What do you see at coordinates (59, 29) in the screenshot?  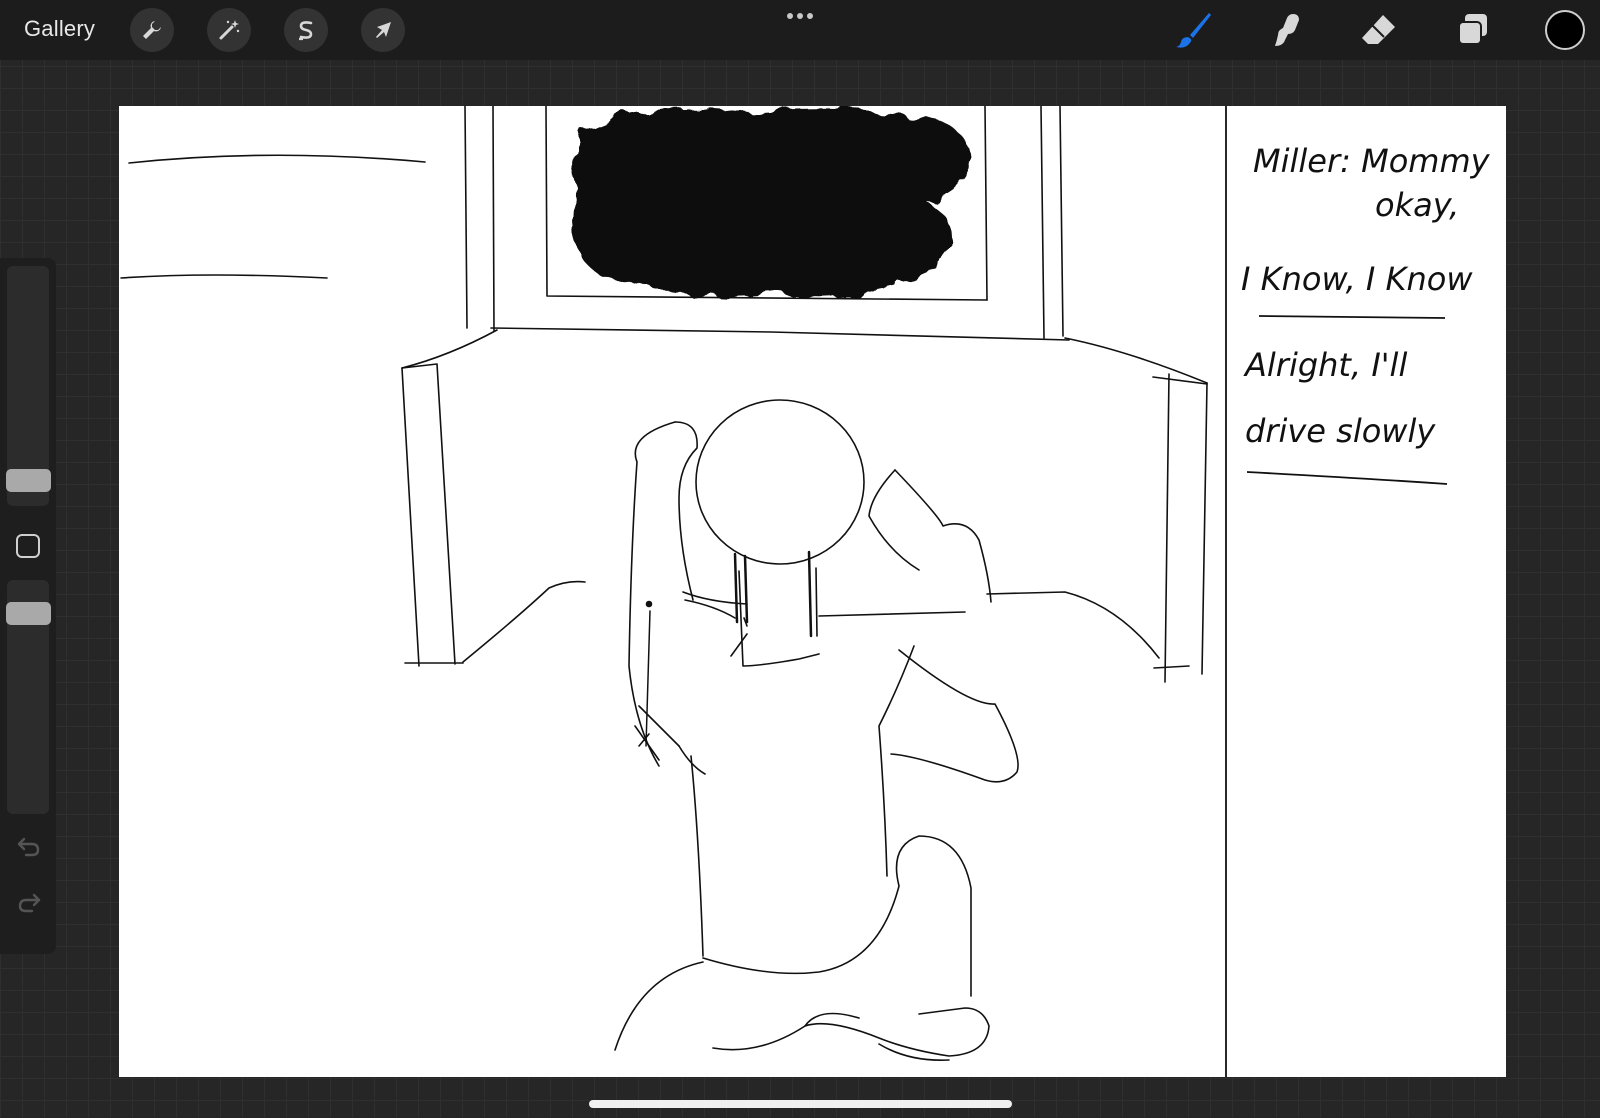 I see `gallery-button: Gallery` at bounding box center [59, 29].